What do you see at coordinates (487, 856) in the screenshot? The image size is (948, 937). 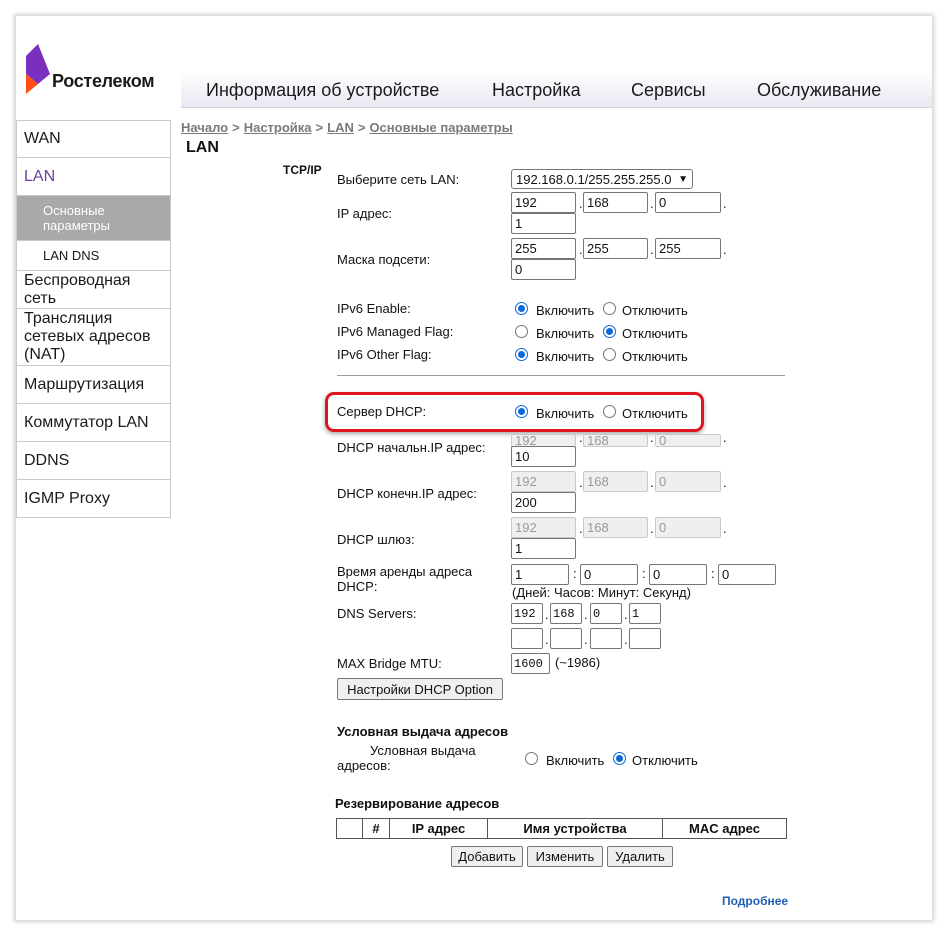 I see `add-button: Добавить` at bounding box center [487, 856].